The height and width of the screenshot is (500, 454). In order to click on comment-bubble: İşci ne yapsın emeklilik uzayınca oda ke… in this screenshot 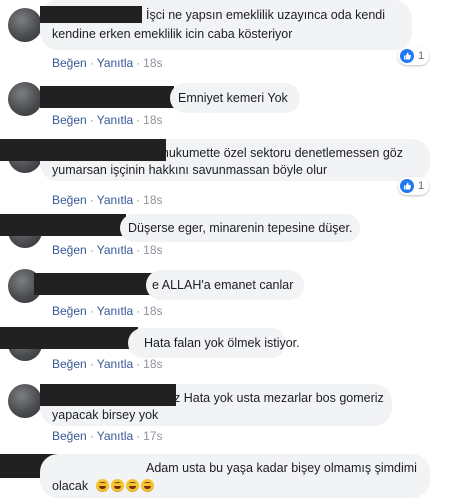, I will do `click(226, 25)`.